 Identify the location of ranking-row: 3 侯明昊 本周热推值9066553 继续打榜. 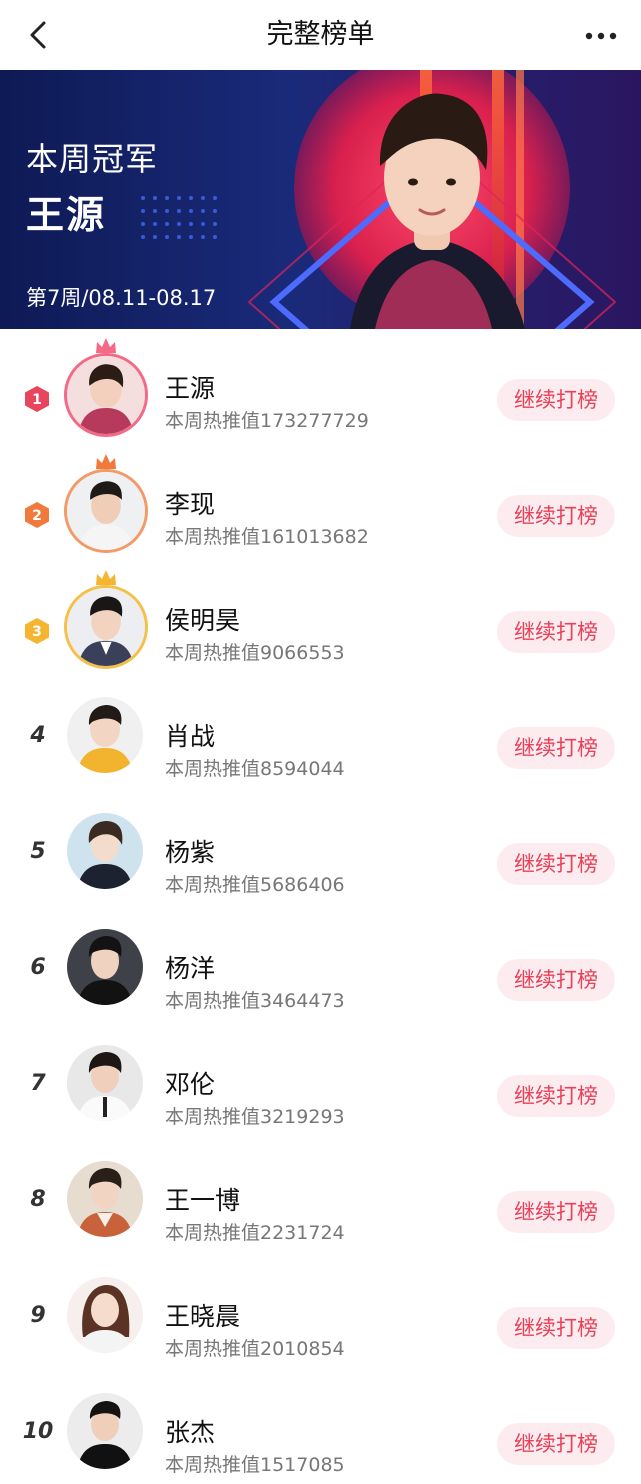
(320, 619).